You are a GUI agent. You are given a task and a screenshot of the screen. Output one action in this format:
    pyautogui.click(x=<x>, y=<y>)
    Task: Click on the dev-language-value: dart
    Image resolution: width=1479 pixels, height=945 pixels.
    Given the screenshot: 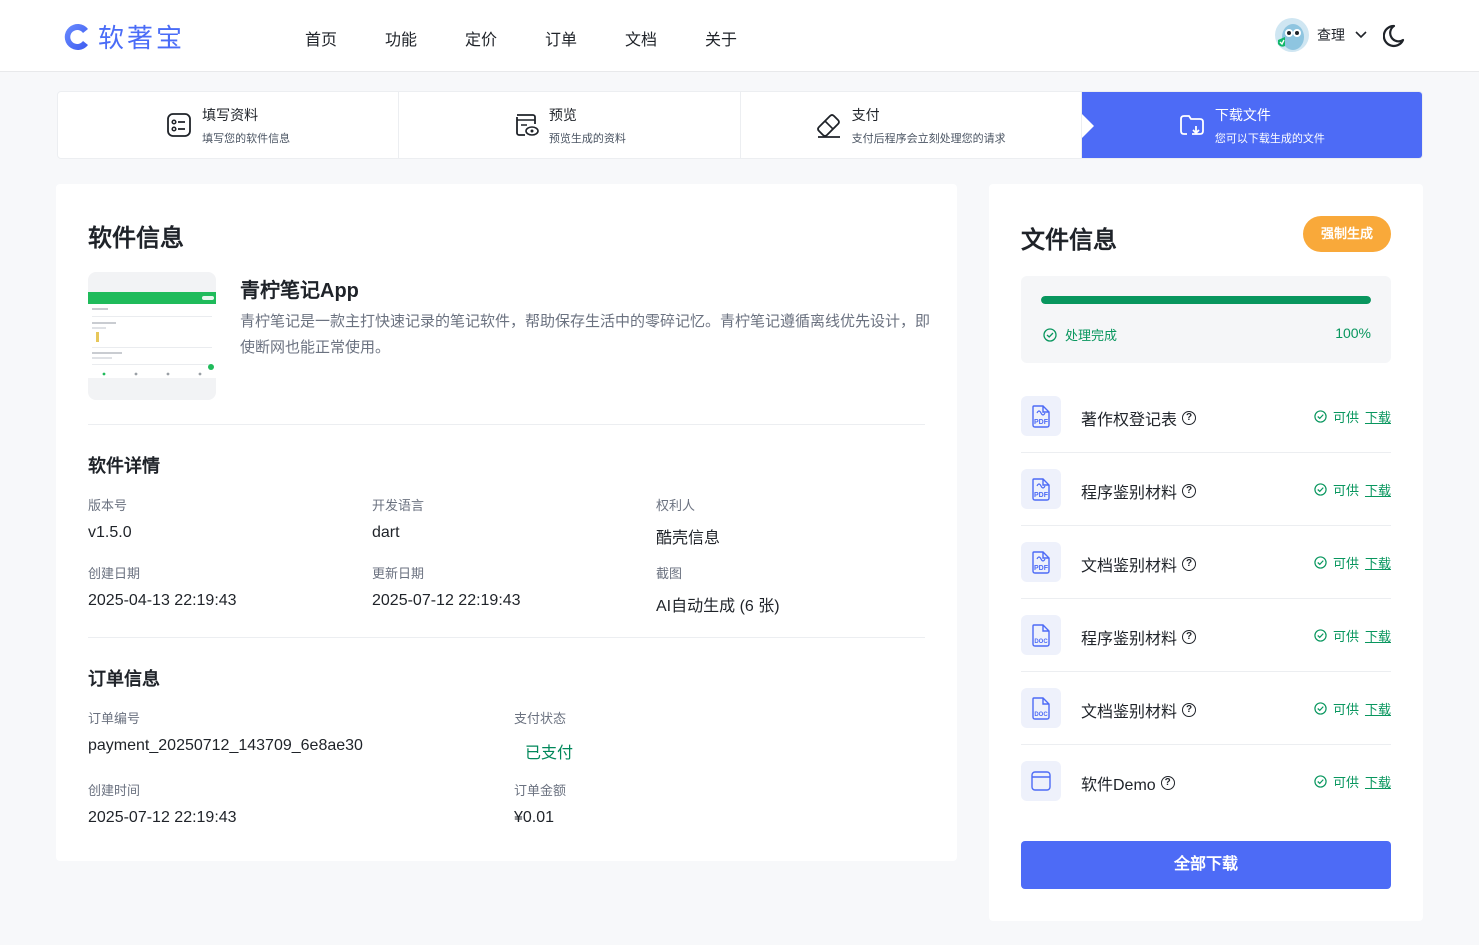 What is the action you would take?
    pyautogui.click(x=386, y=532)
    